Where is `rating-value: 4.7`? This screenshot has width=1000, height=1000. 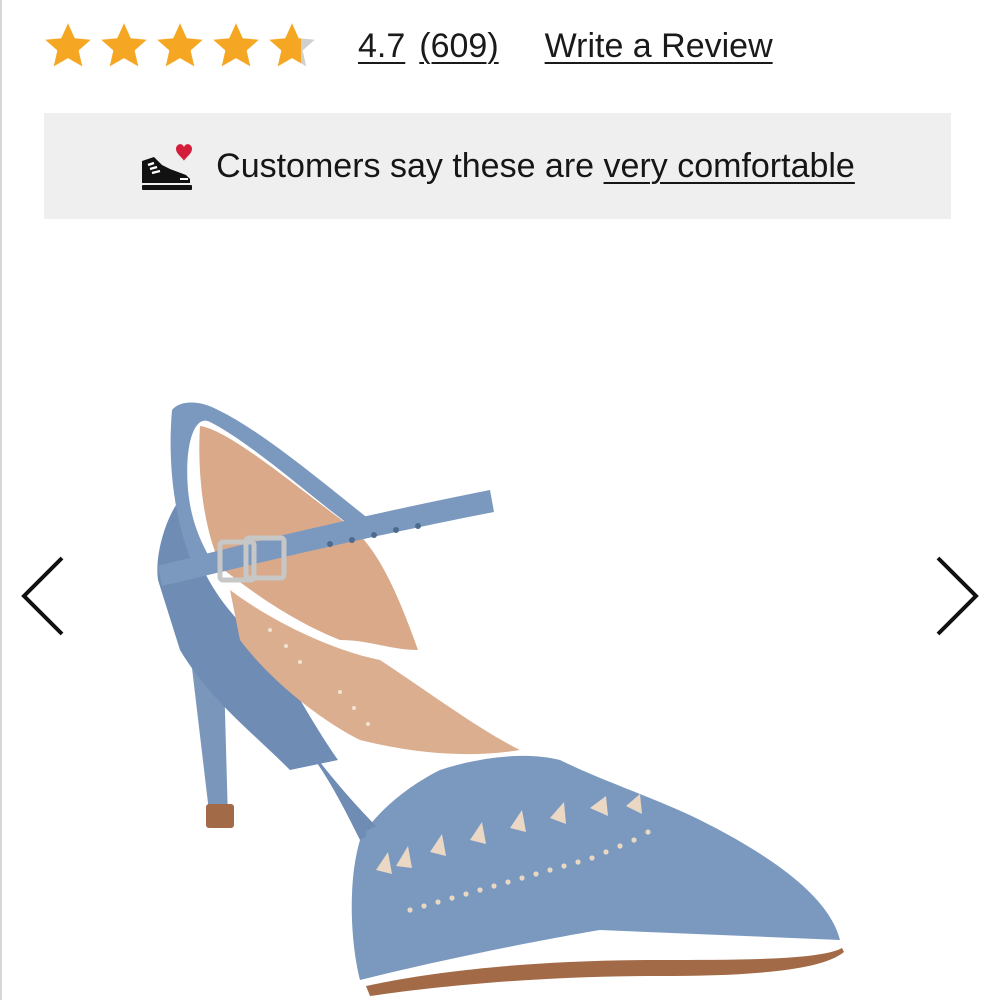 rating-value: 4.7 is located at coordinates (381, 46).